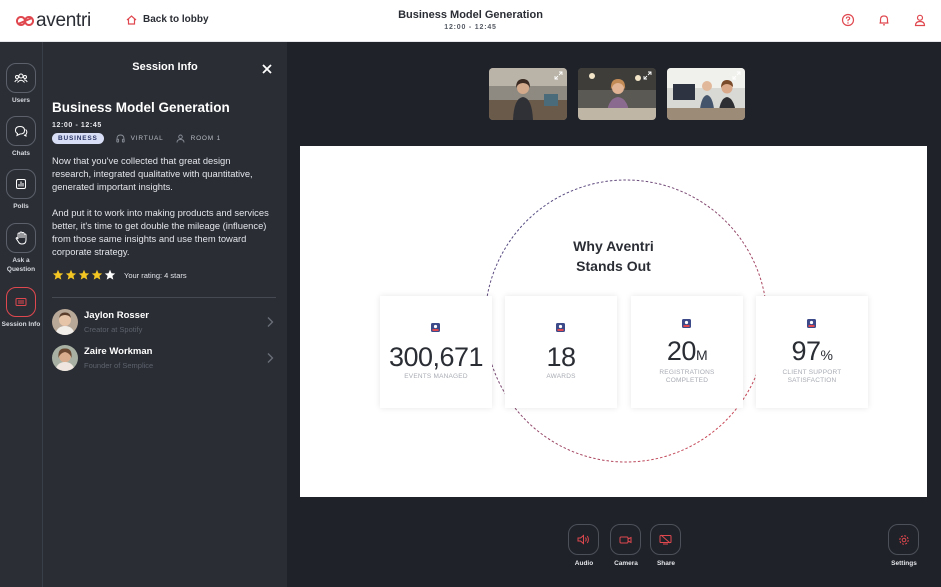  I want to click on session-room: ROOM 1, so click(206, 138).